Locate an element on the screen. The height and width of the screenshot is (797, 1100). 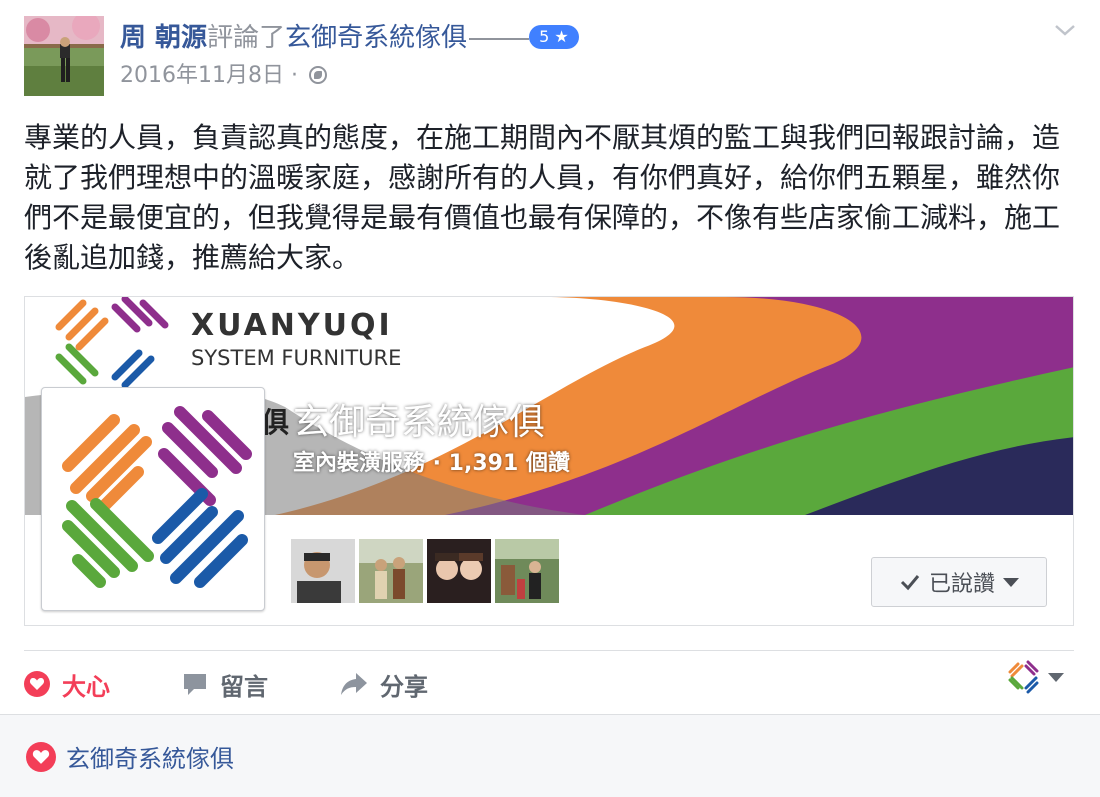
post-title-line: 周 朝源評論了玄御奇系統傢俱 5 ★ is located at coordinates (349, 38).